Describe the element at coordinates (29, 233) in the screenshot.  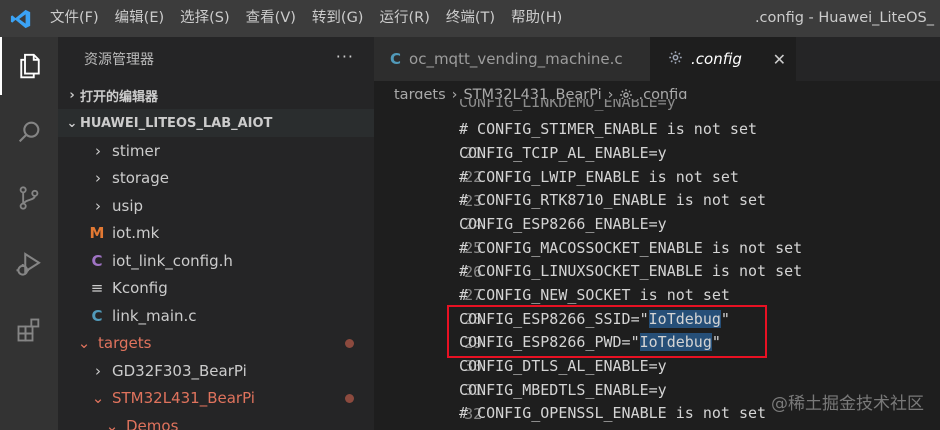
I see `activity-bar` at that location.